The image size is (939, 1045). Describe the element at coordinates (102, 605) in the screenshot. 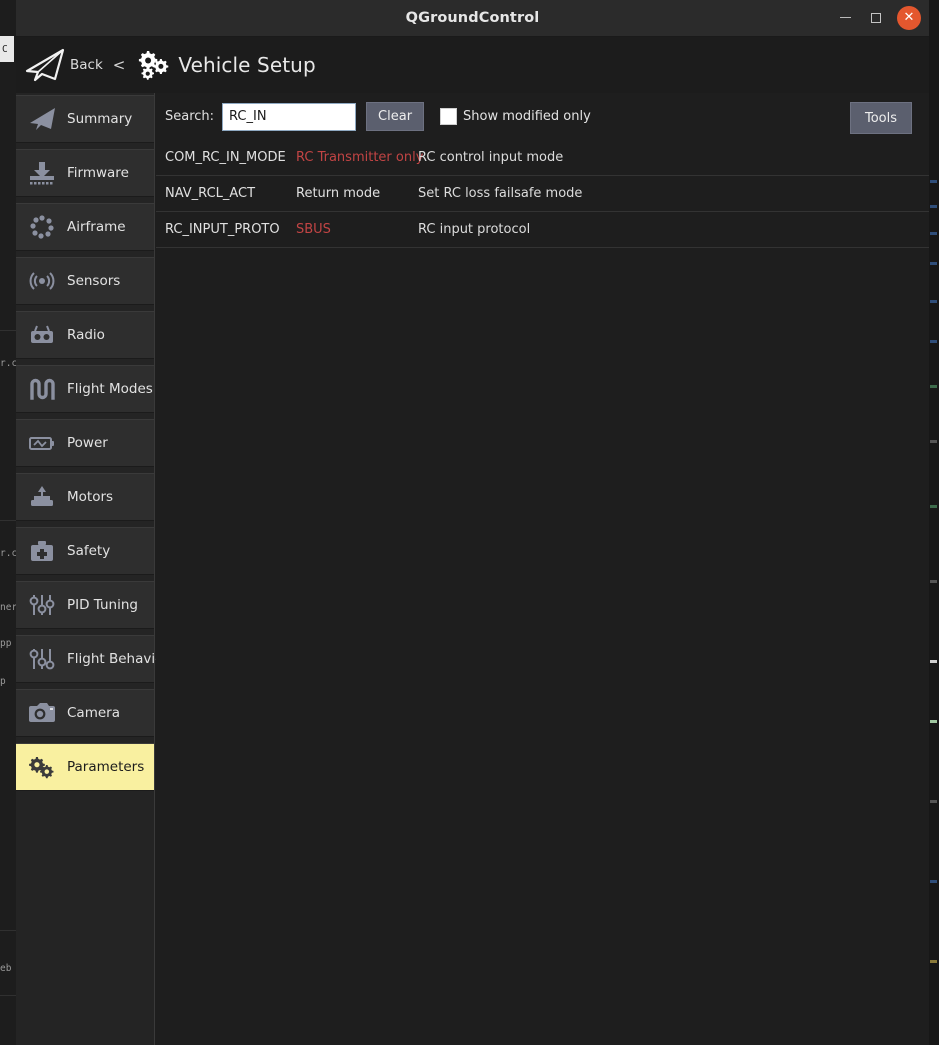

I see `sidebar-item-label: PID Tuning` at that location.